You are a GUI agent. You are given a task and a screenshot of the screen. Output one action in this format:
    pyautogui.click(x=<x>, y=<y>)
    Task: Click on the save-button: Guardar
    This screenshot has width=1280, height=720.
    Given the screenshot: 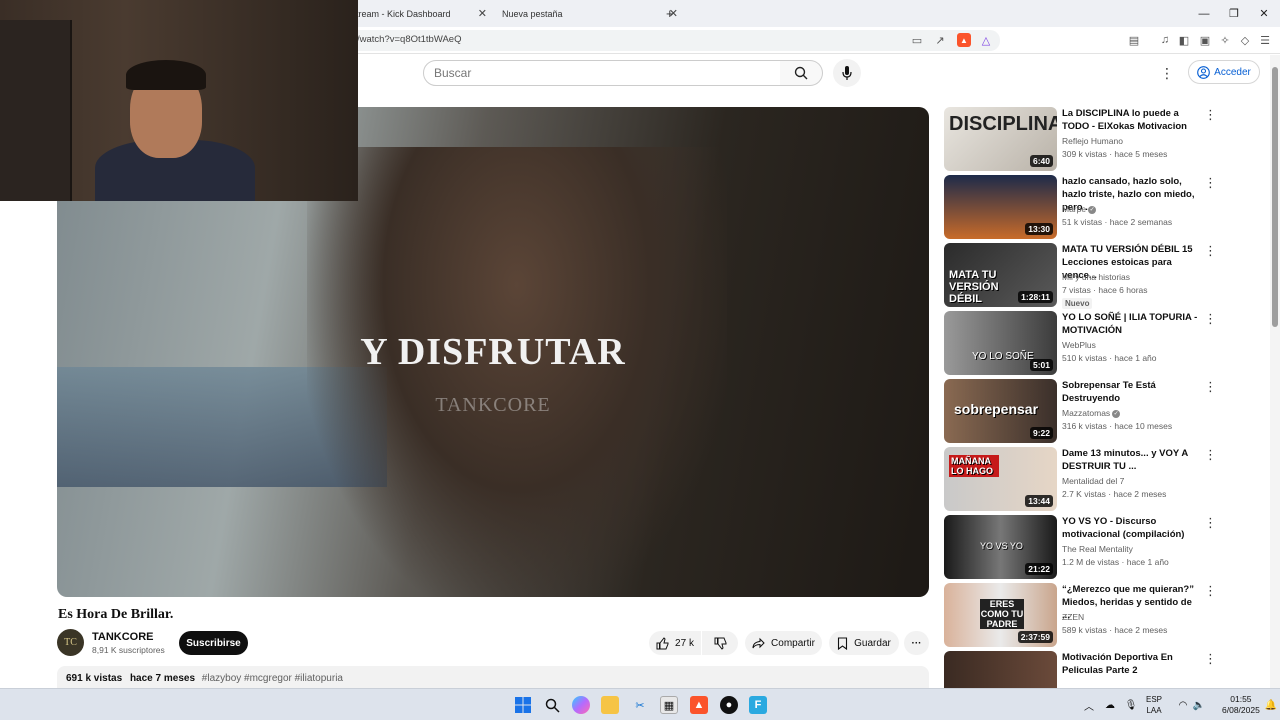 What is the action you would take?
    pyautogui.click(x=864, y=643)
    